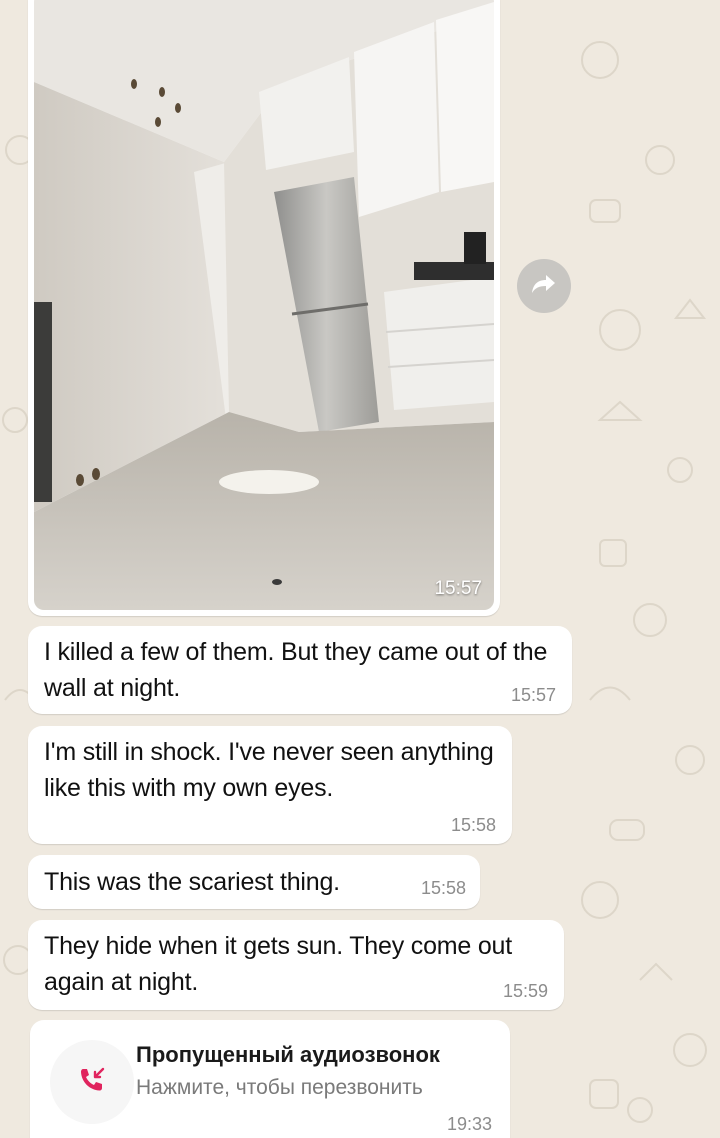  I want to click on message-bubble: This was the scariest thing. 15:58, so click(254, 882).